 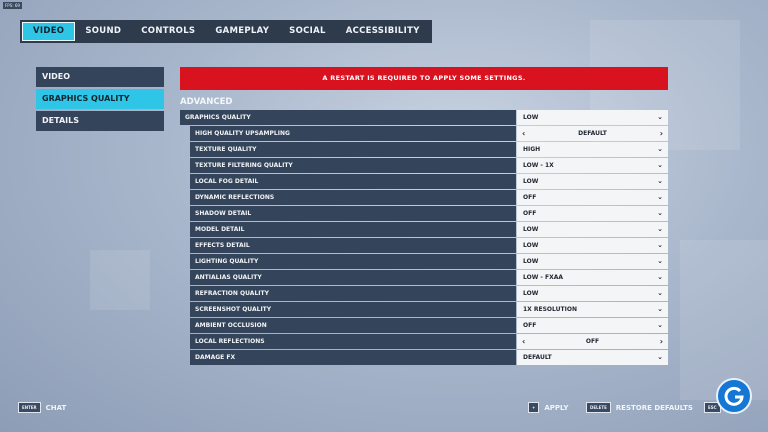 I want to click on chat-hint: ENTER CHAT, so click(x=42, y=407).